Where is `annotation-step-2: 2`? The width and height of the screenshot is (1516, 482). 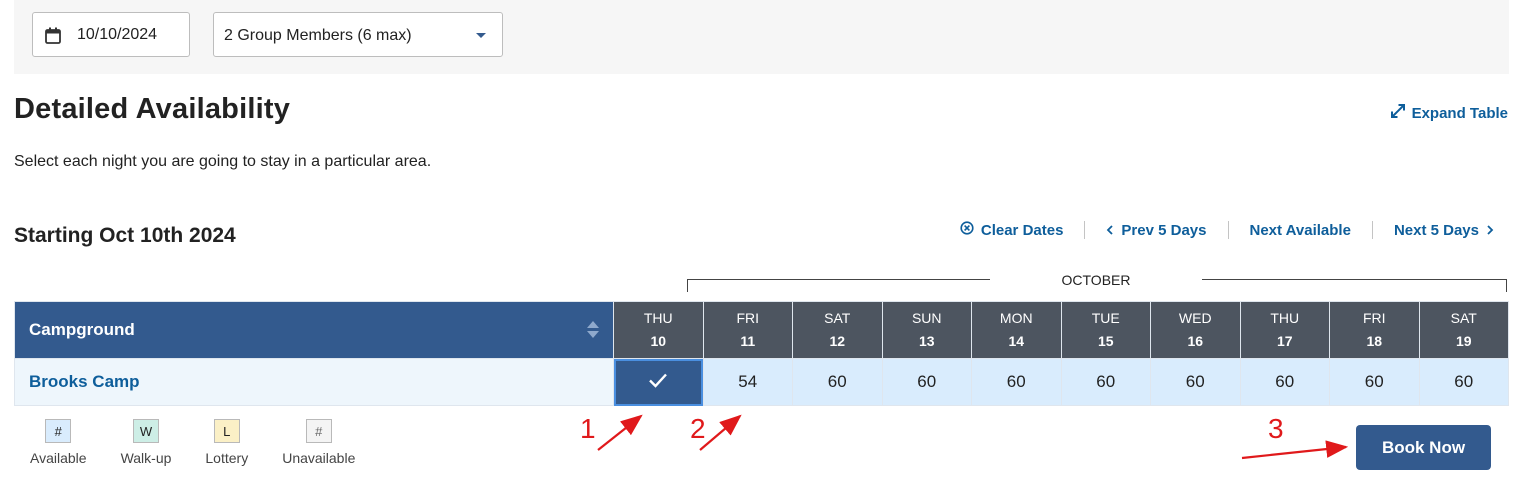 annotation-step-2: 2 is located at coordinates (698, 428).